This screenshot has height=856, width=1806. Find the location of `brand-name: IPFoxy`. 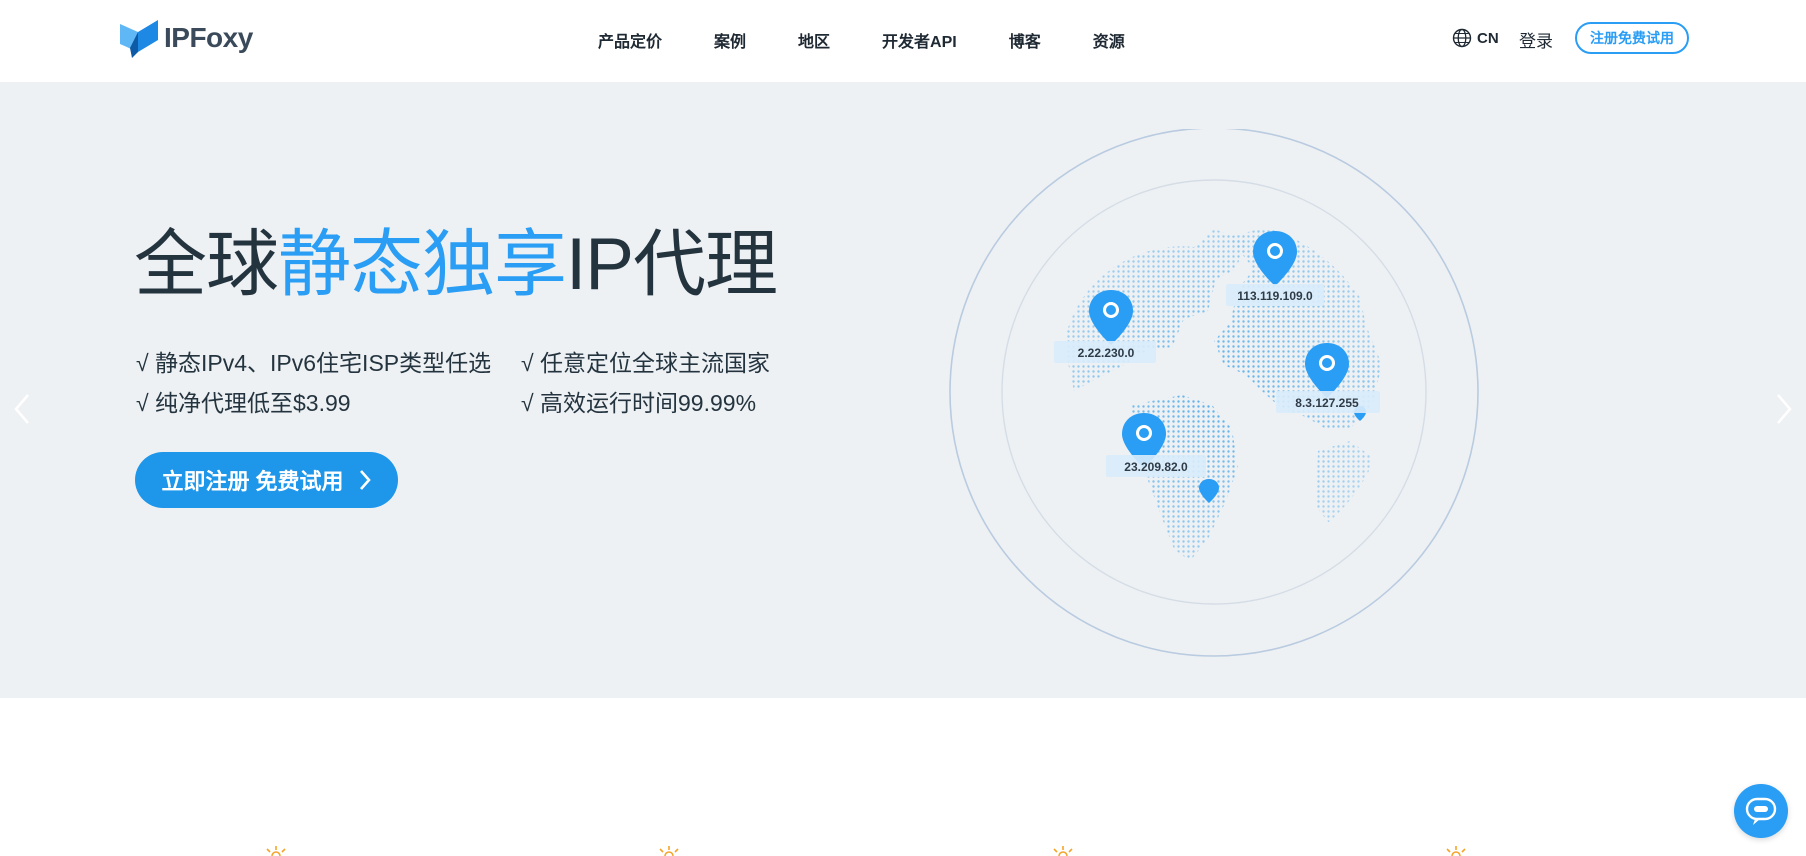

brand-name: IPFoxy is located at coordinates (208, 37).